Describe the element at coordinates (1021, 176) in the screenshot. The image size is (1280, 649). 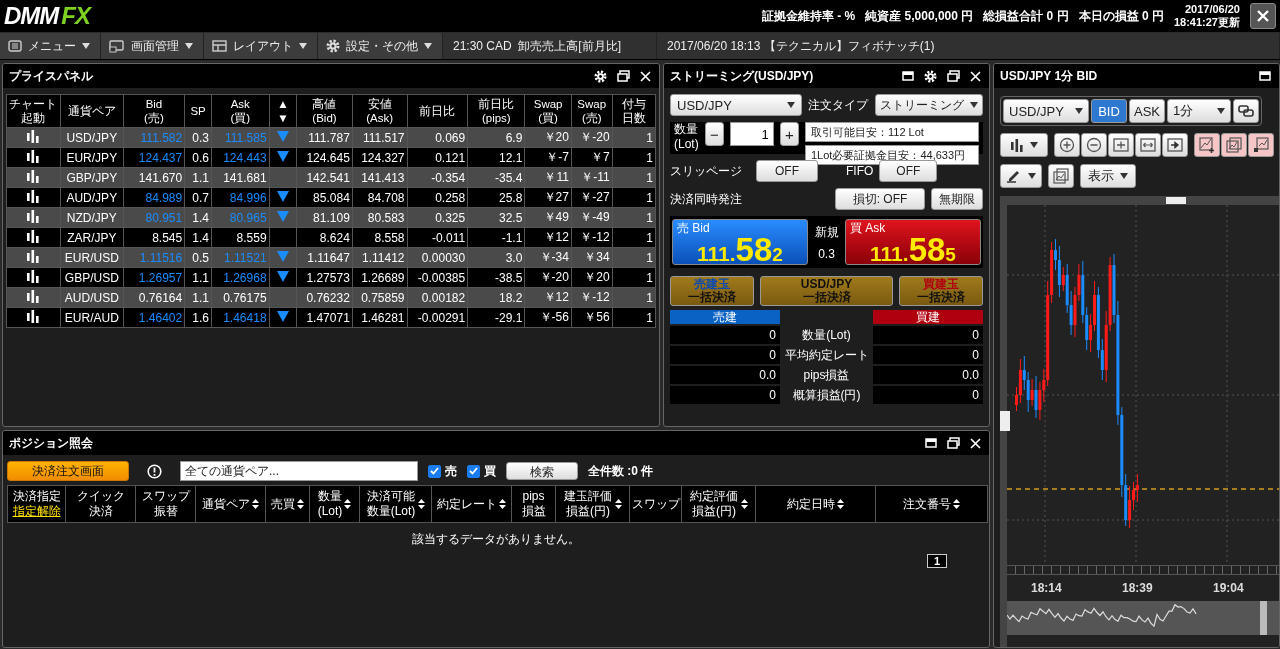
I see `drawing-tool-button` at that location.